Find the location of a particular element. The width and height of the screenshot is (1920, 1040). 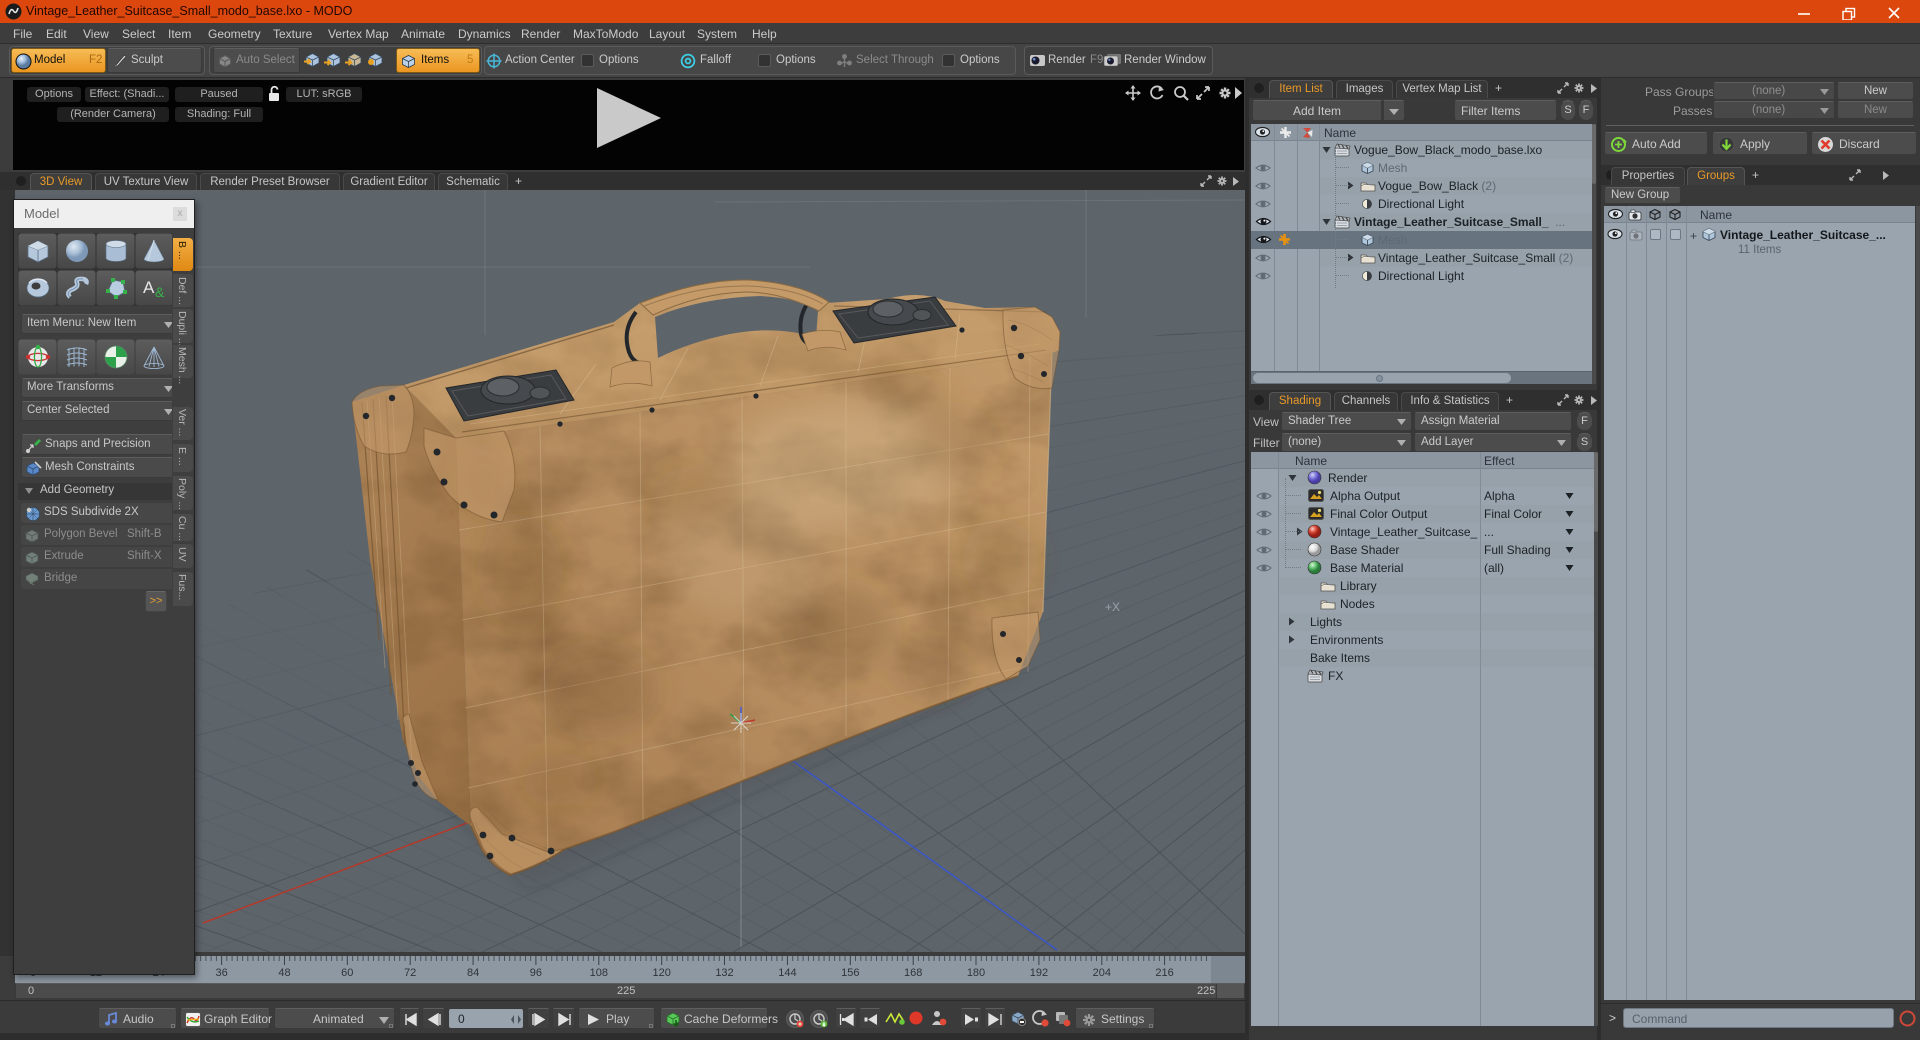

svg-text: +X is located at coordinates (1112, 607).